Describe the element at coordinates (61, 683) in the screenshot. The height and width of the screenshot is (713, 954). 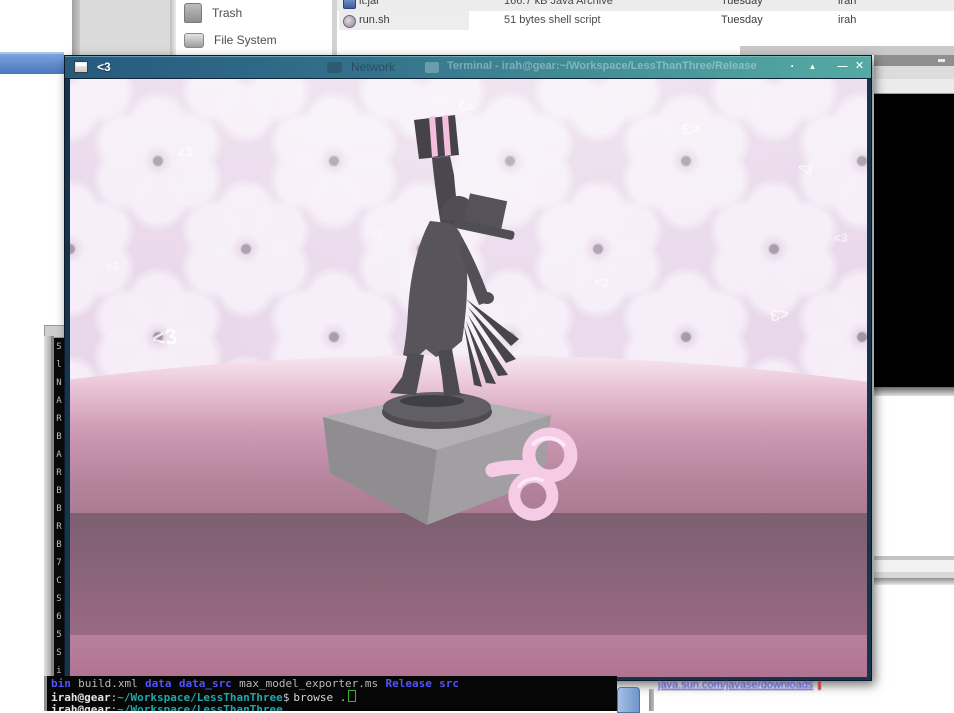
I see `dir-entry: bin` at that location.